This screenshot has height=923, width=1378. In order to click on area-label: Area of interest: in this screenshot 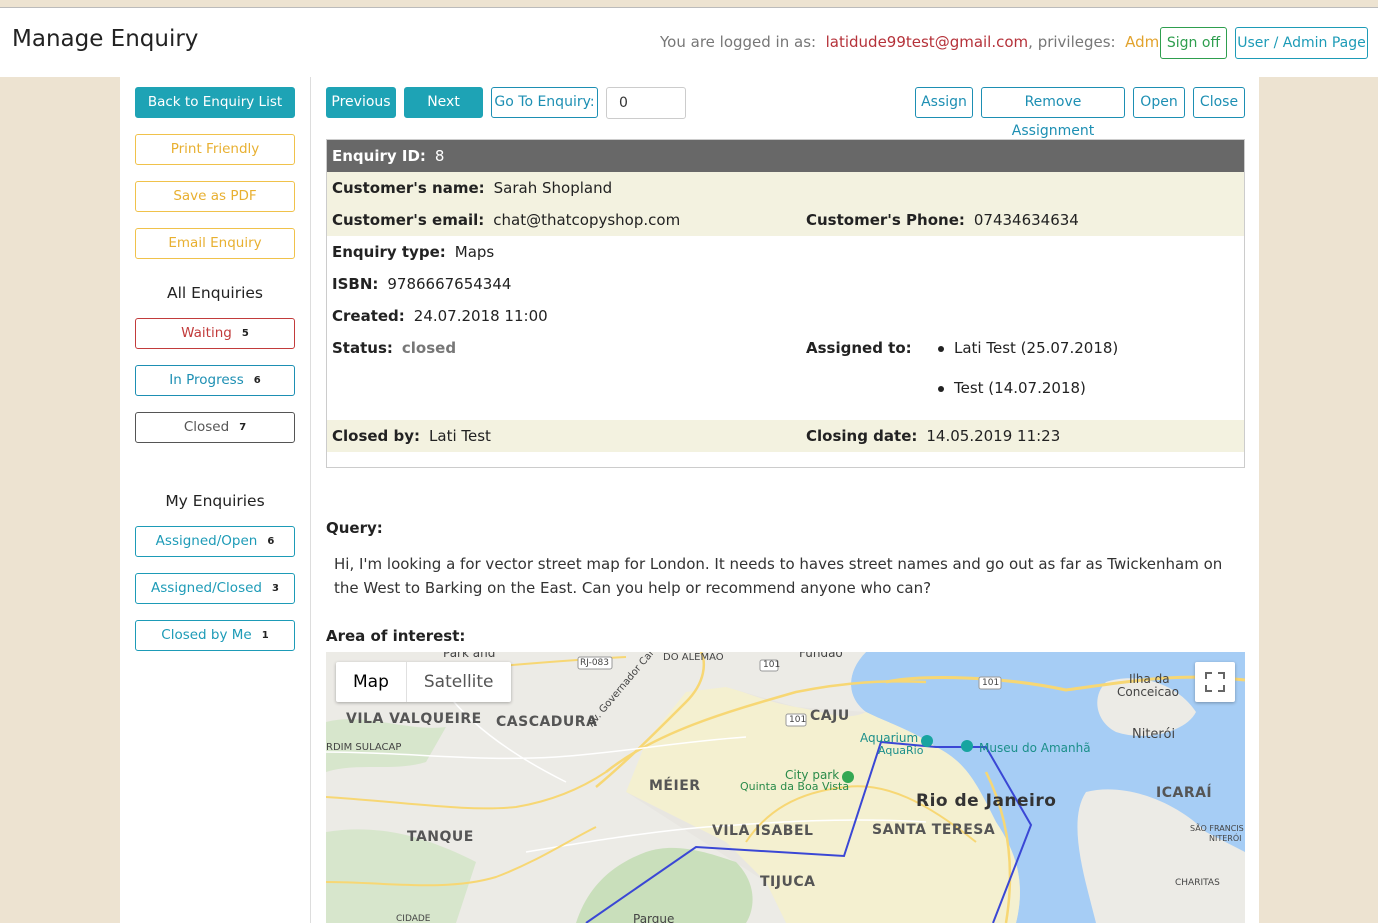, I will do `click(396, 636)`.